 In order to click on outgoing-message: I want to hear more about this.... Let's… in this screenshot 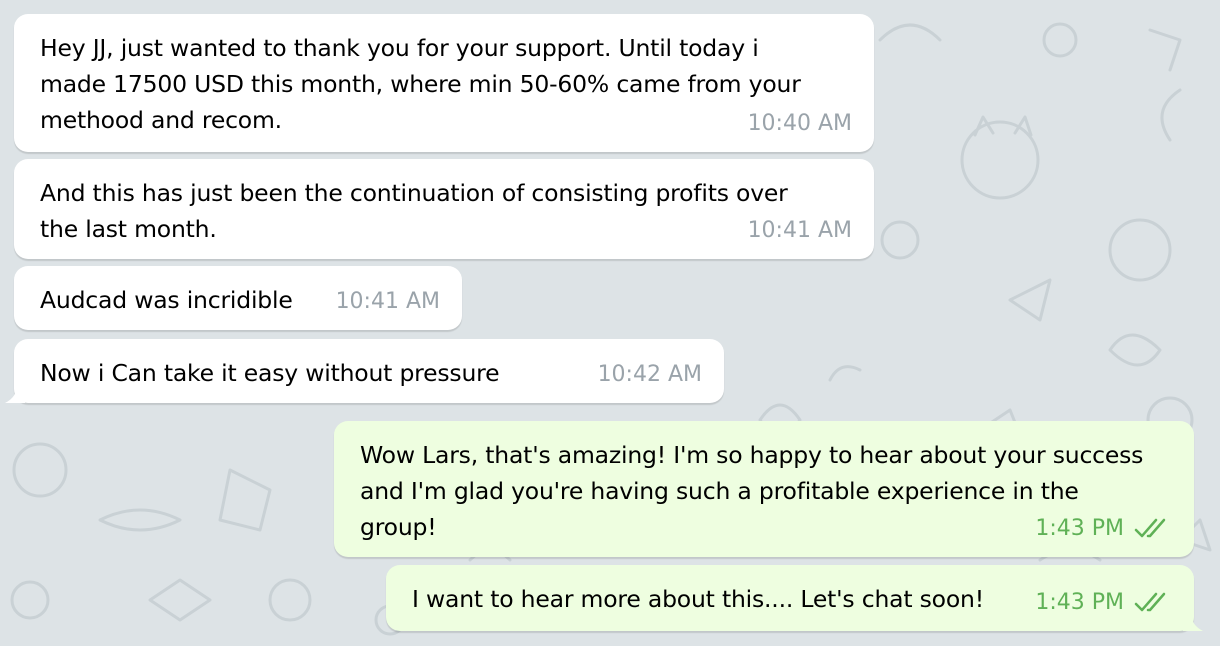, I will do `click(794, 598)`.